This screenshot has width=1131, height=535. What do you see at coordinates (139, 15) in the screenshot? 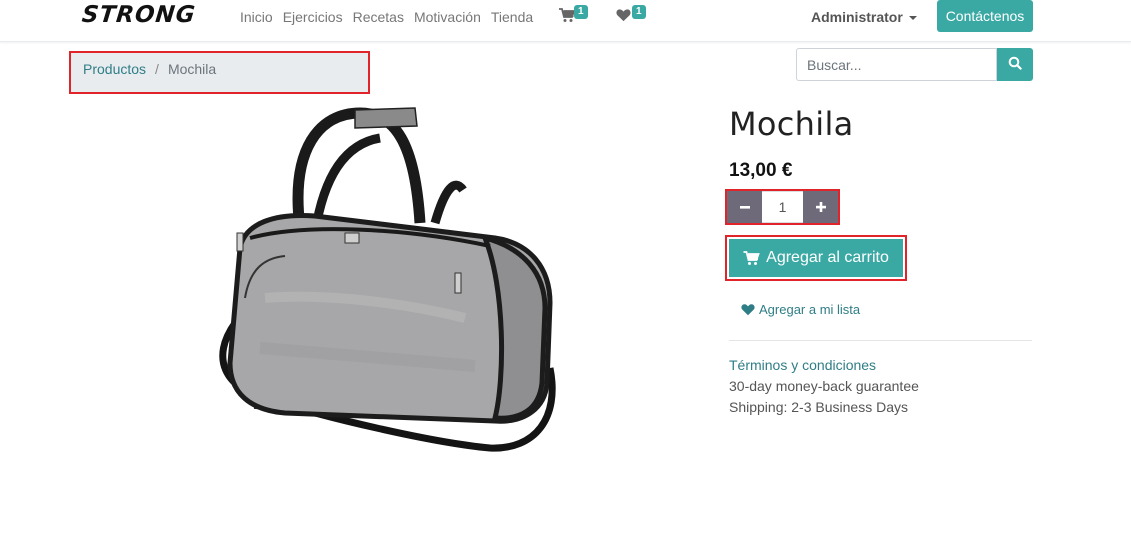
I see `brand-logo: STRONG` at bounding box center [139, 15].